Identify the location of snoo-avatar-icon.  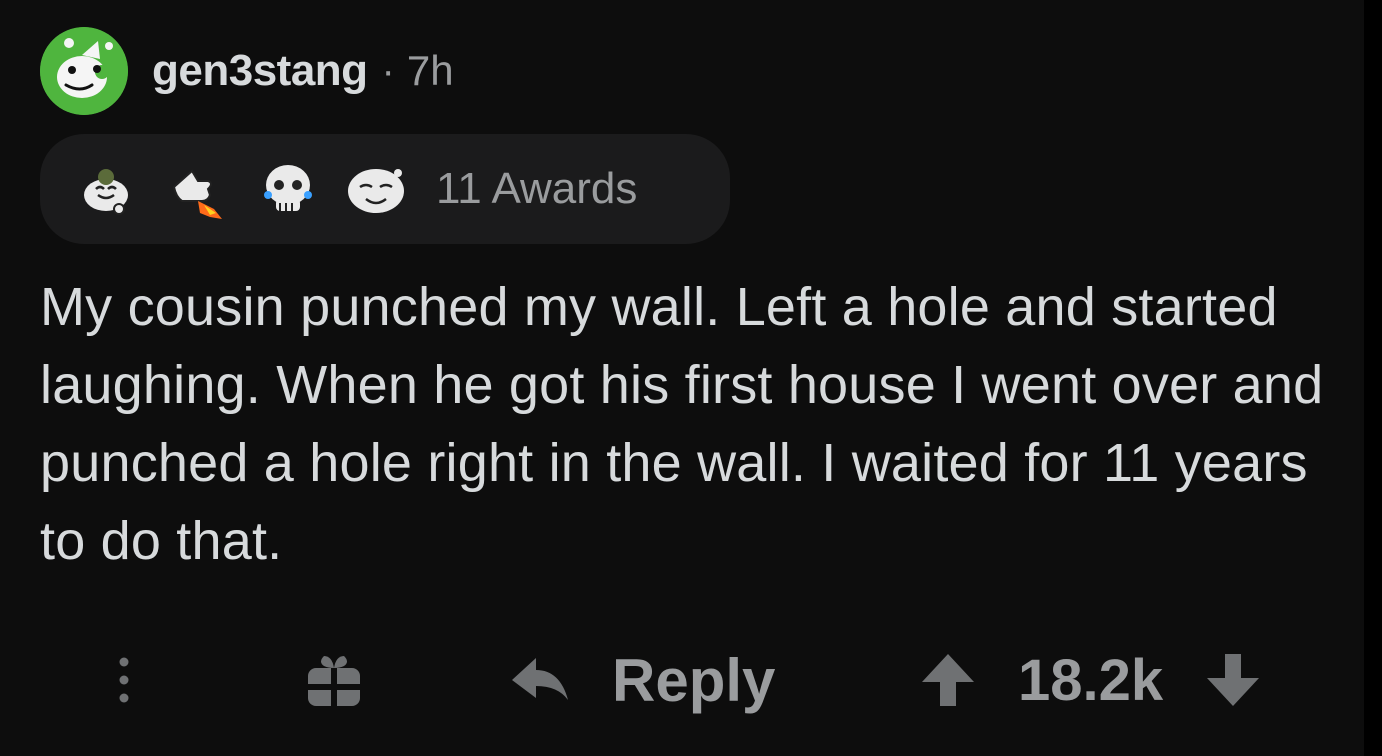
(84, 71).